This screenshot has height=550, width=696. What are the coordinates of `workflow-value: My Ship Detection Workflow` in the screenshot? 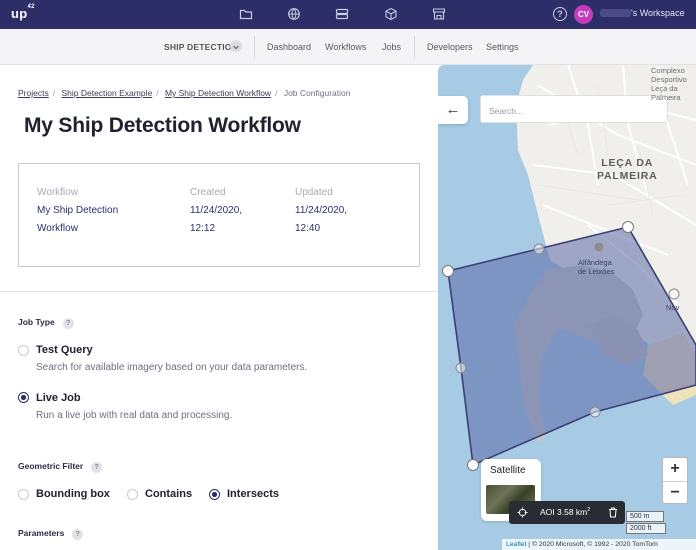 It's located at (78, 219).